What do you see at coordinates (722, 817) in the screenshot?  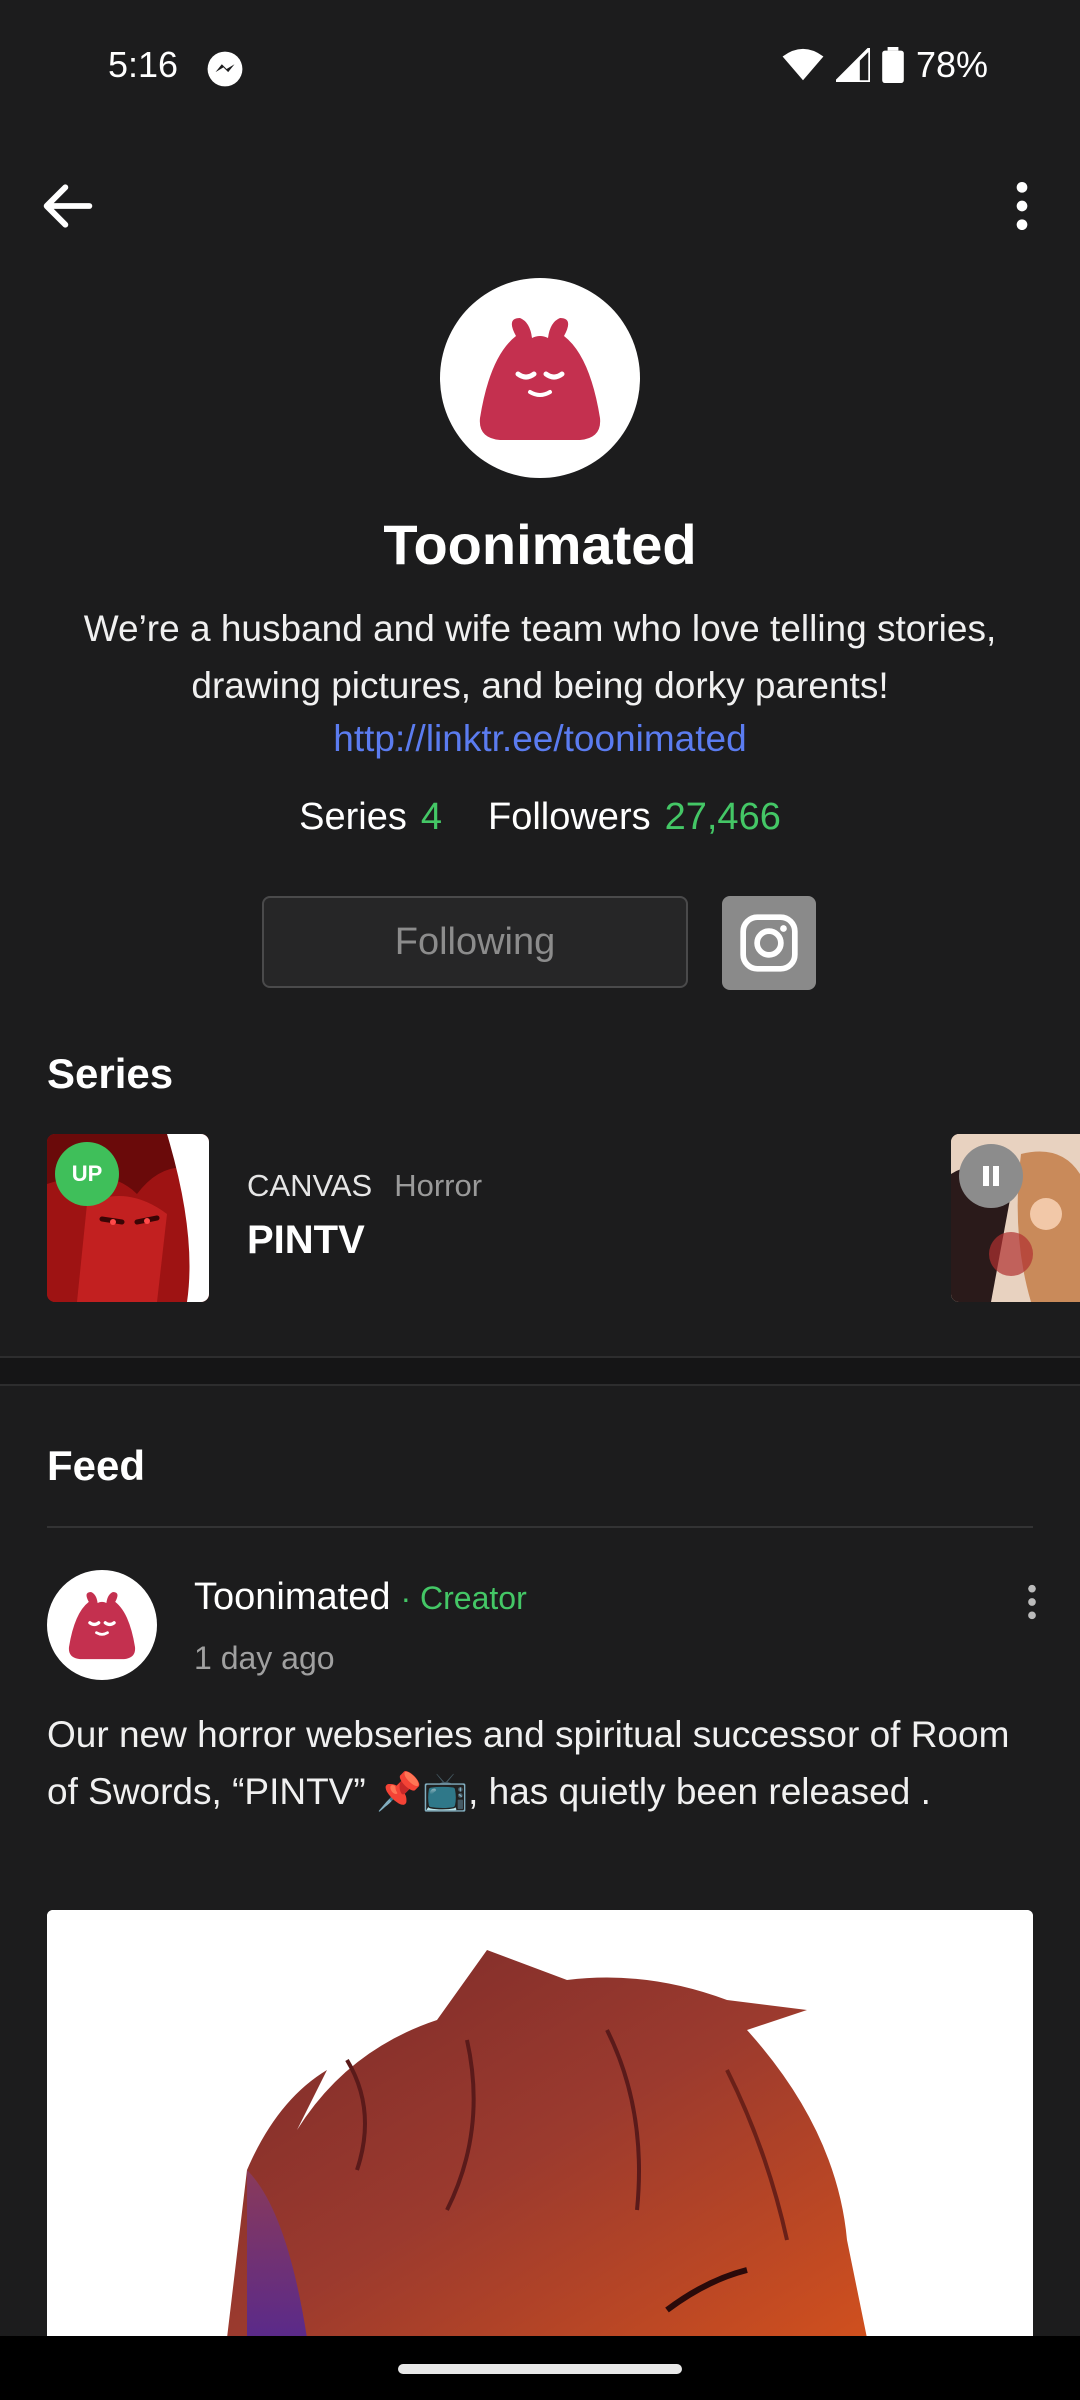 I see `followers-value: 27,466` at bounding box center [722, 817].